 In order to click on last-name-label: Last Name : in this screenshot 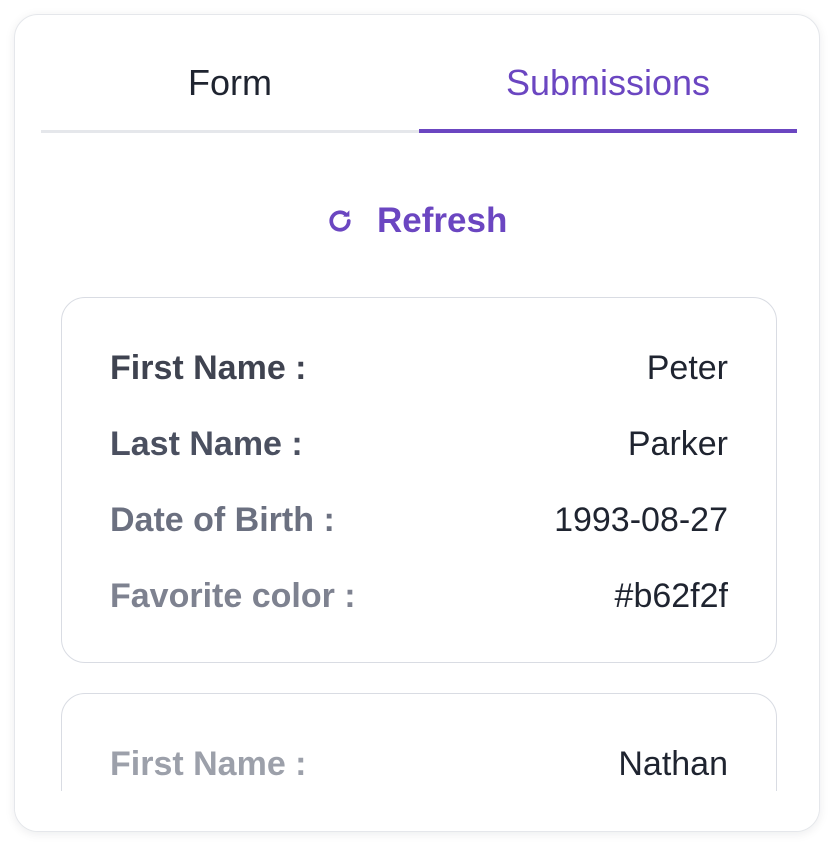, I will do `click(206, 443)`.